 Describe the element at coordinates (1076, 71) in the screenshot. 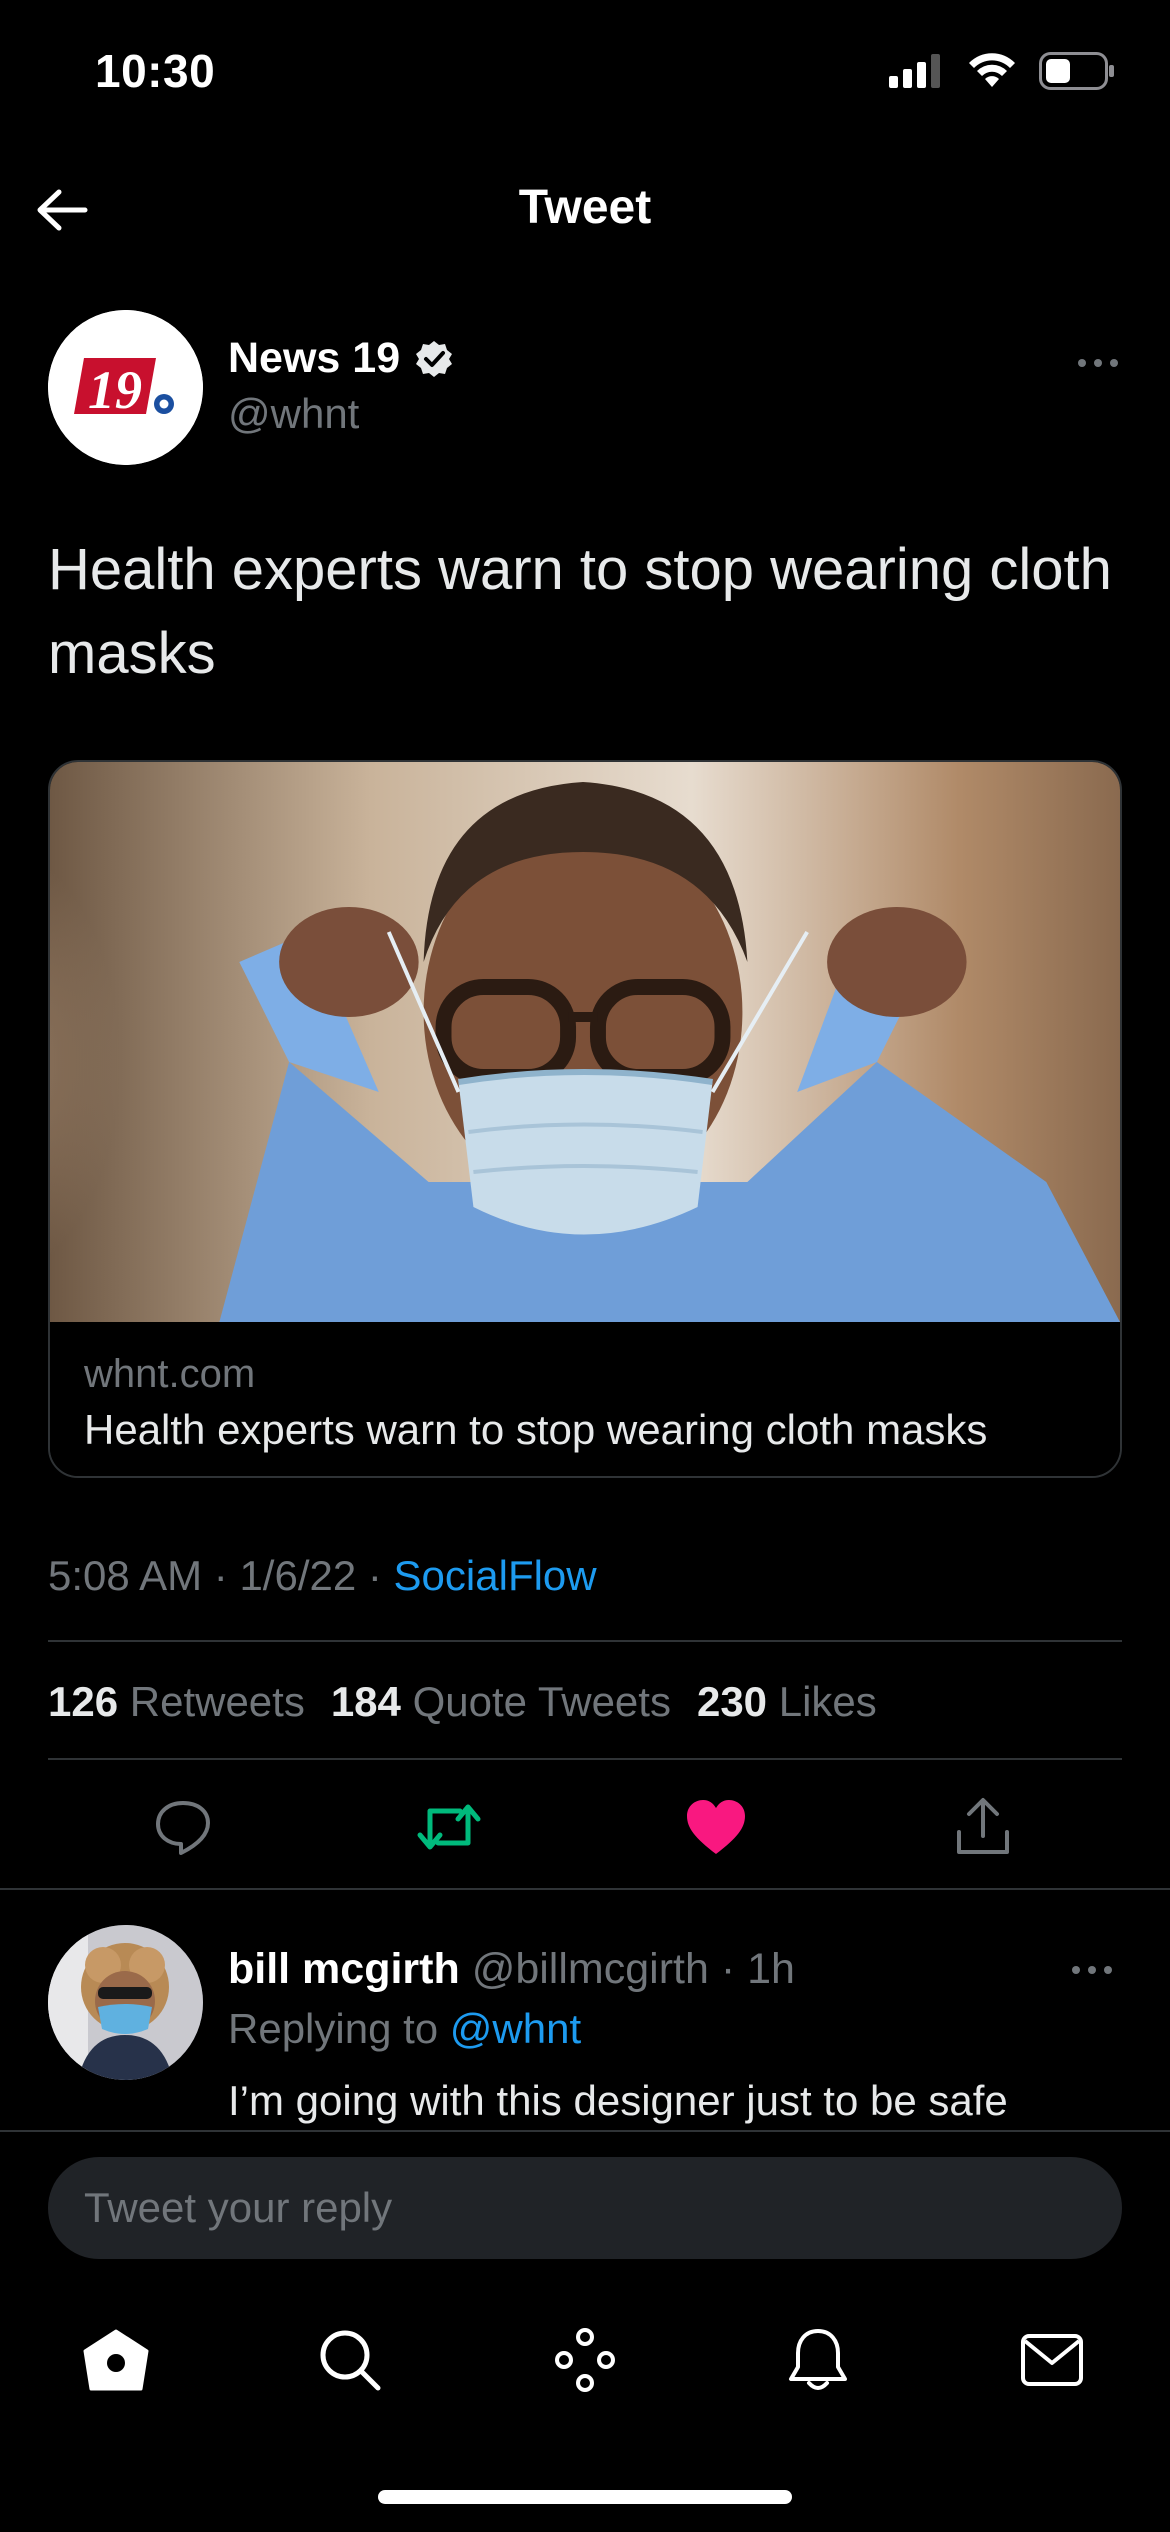

I see `battery-icon` at that location.